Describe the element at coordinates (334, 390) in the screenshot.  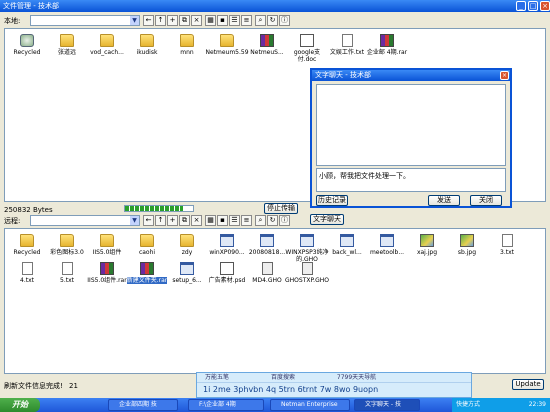
I see `ime-candidates: 1i 2me 3phvbn 4q 5trn 6trnt 7w 8wo 9uopn` at that location.